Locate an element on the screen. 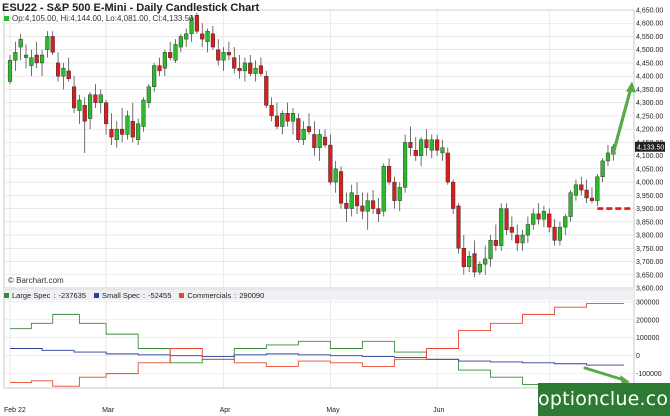 The image size is (670, 416). ohlc-marker-icon is located at coordinates (6, 18).